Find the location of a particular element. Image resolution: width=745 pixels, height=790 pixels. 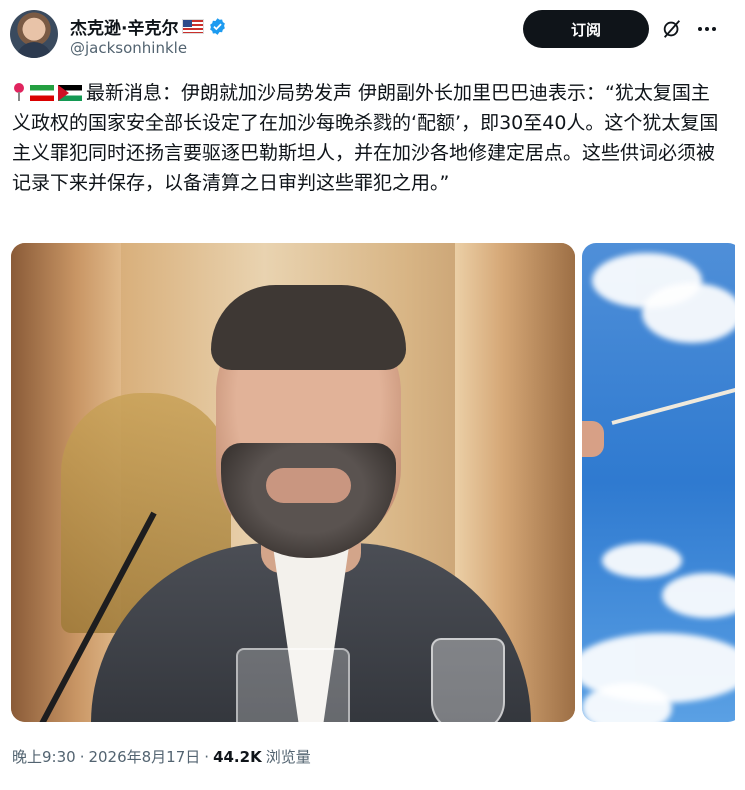

media-photo-secondary is located at coordinates (658, 482).